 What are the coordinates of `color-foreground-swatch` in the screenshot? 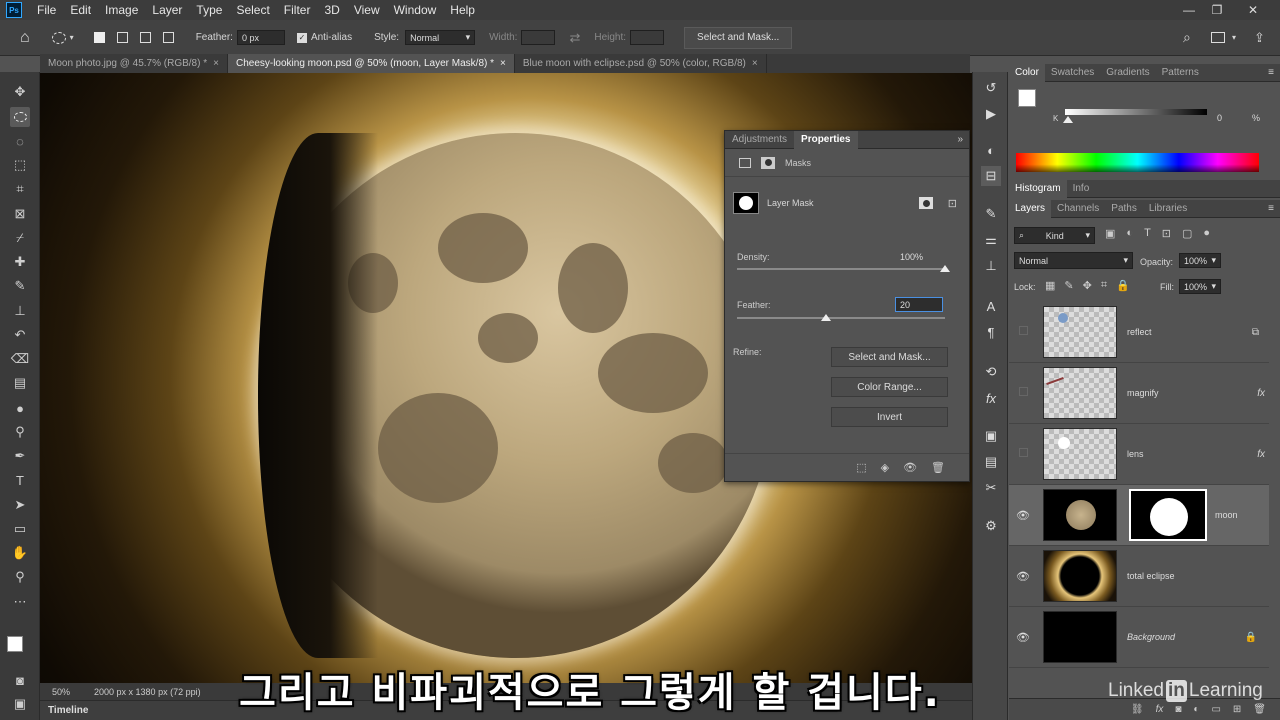 It's located at (1027, 98).